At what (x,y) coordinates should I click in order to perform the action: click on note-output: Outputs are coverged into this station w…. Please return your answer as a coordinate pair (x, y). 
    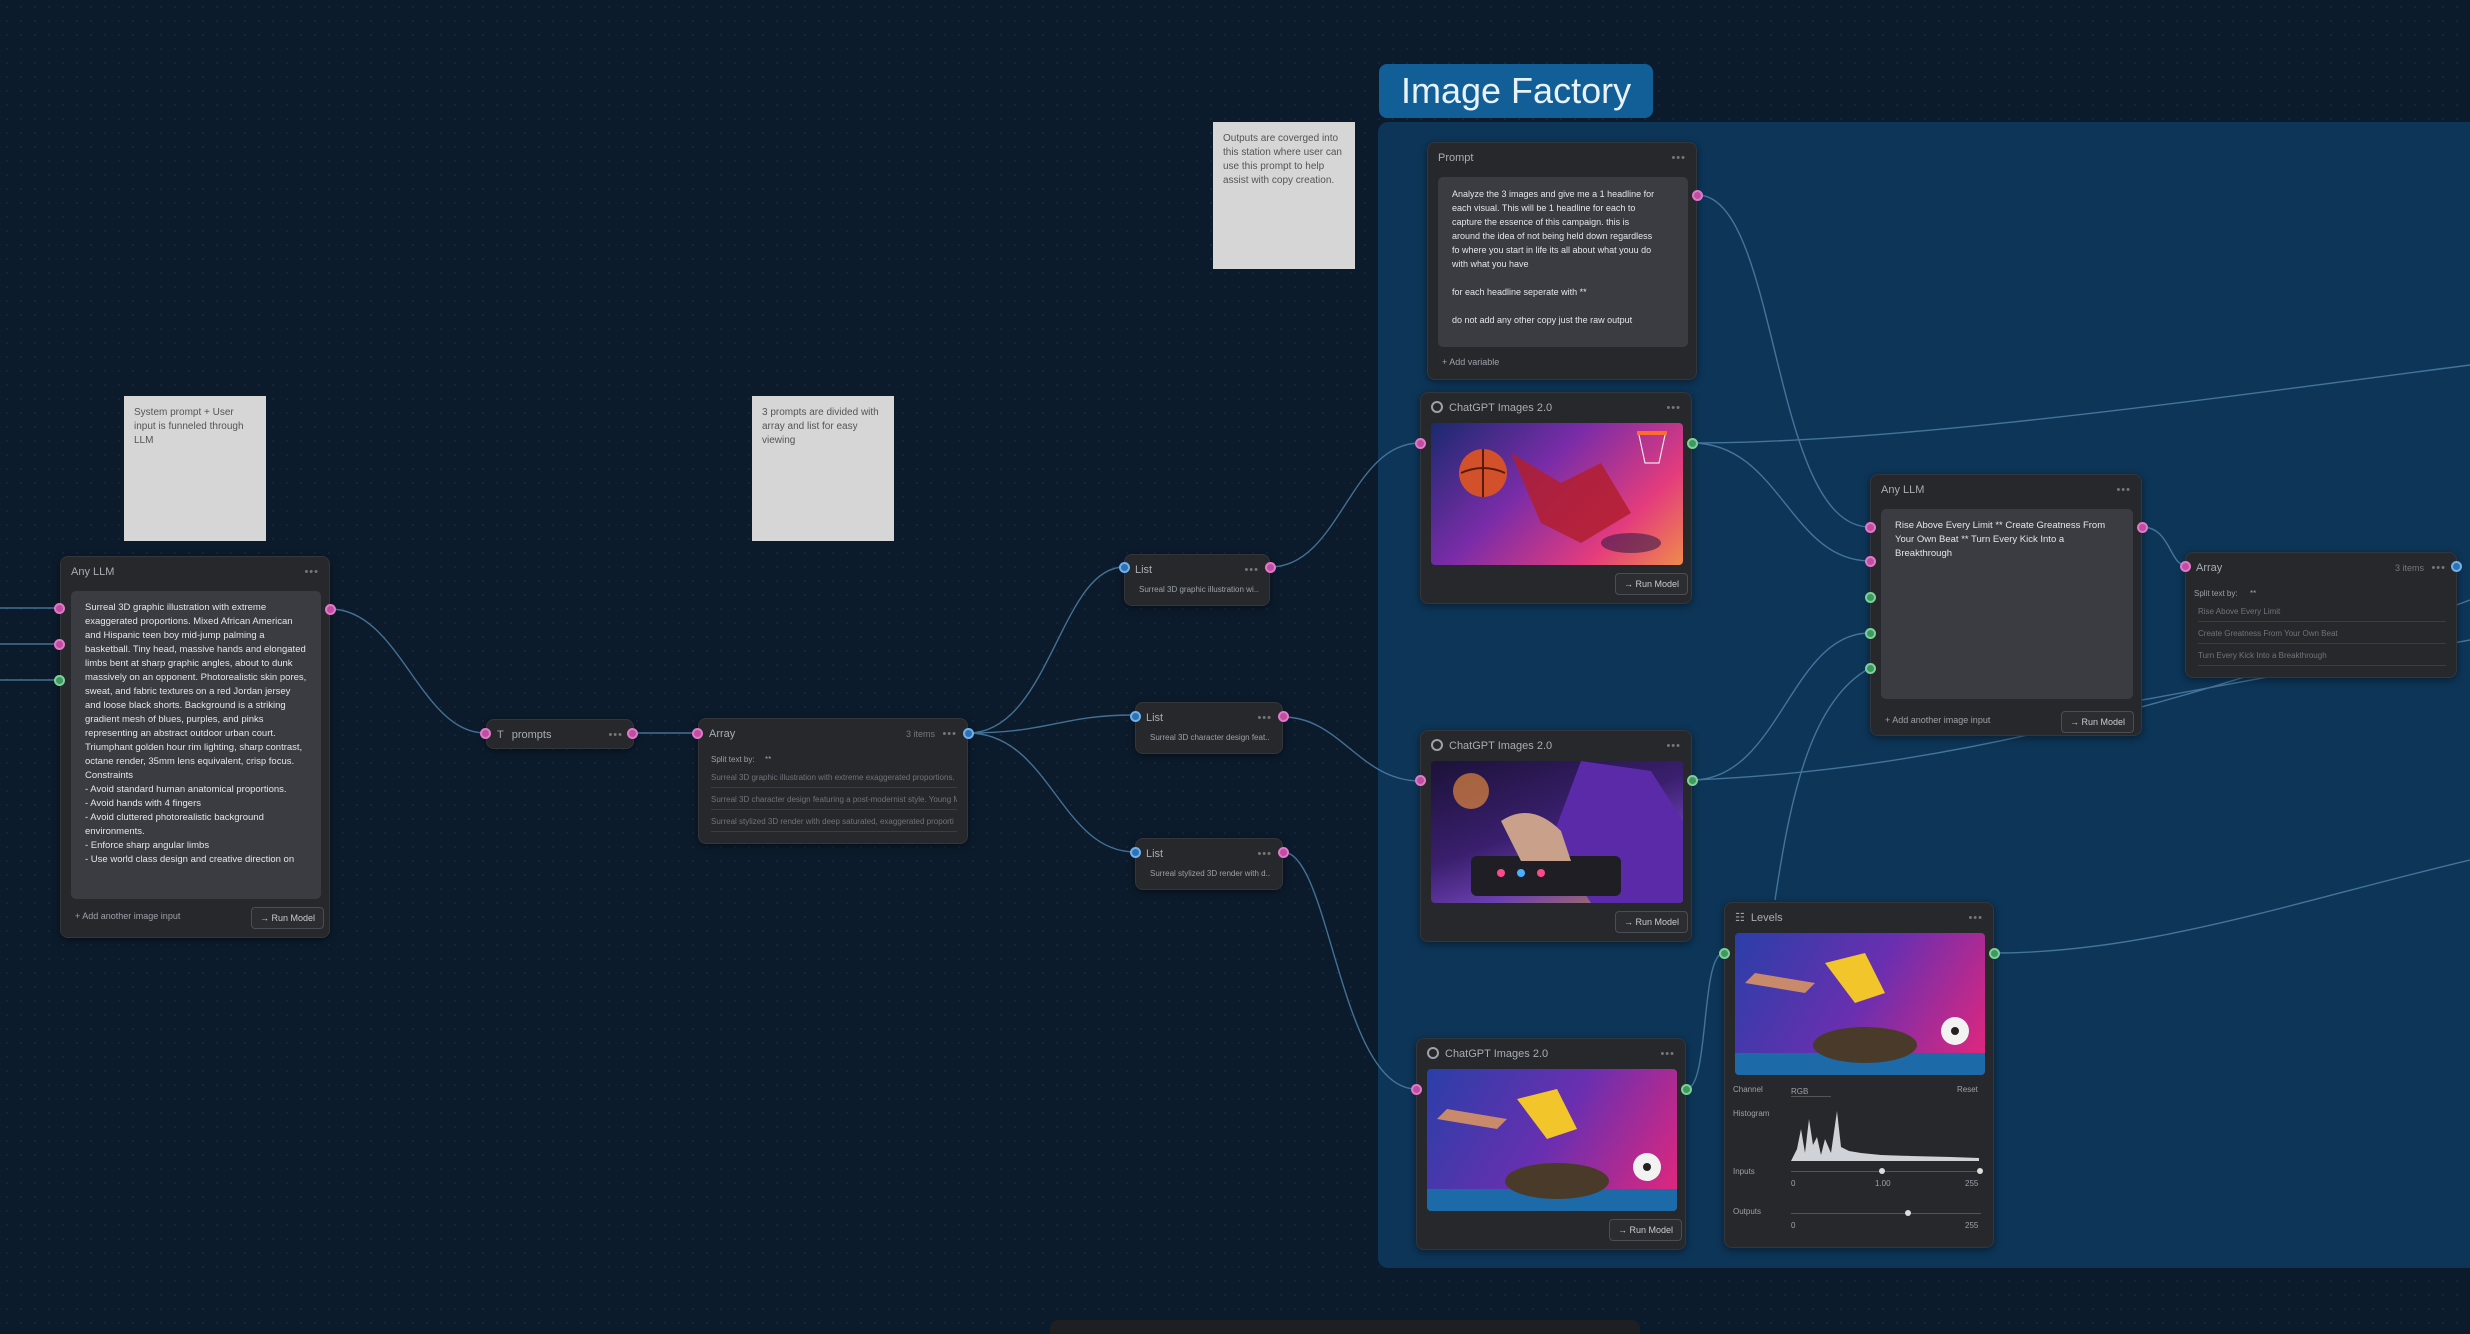
    Looking at the image, I should click on (1284, 195).